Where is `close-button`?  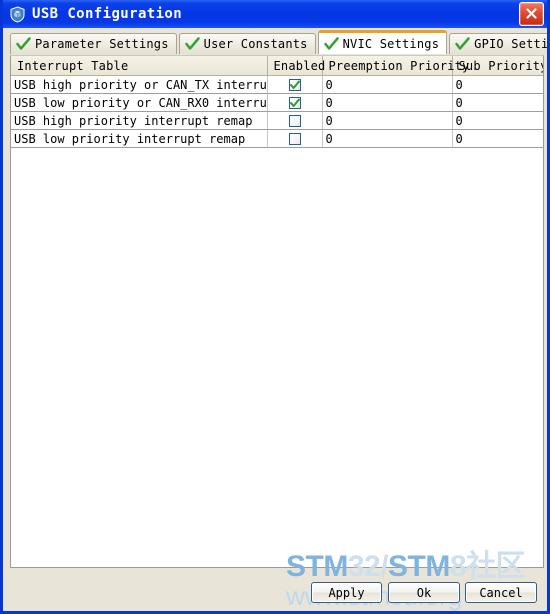
close-button is located at coordinates (531, 14).